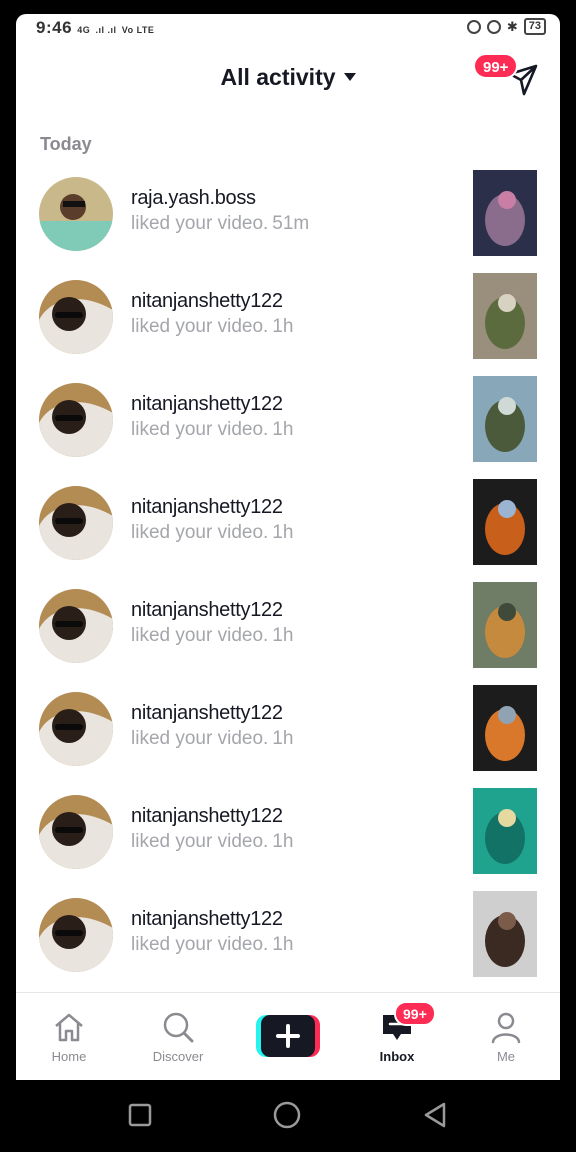  I want to click on tab-discover: Discover, so click(178, 1036).